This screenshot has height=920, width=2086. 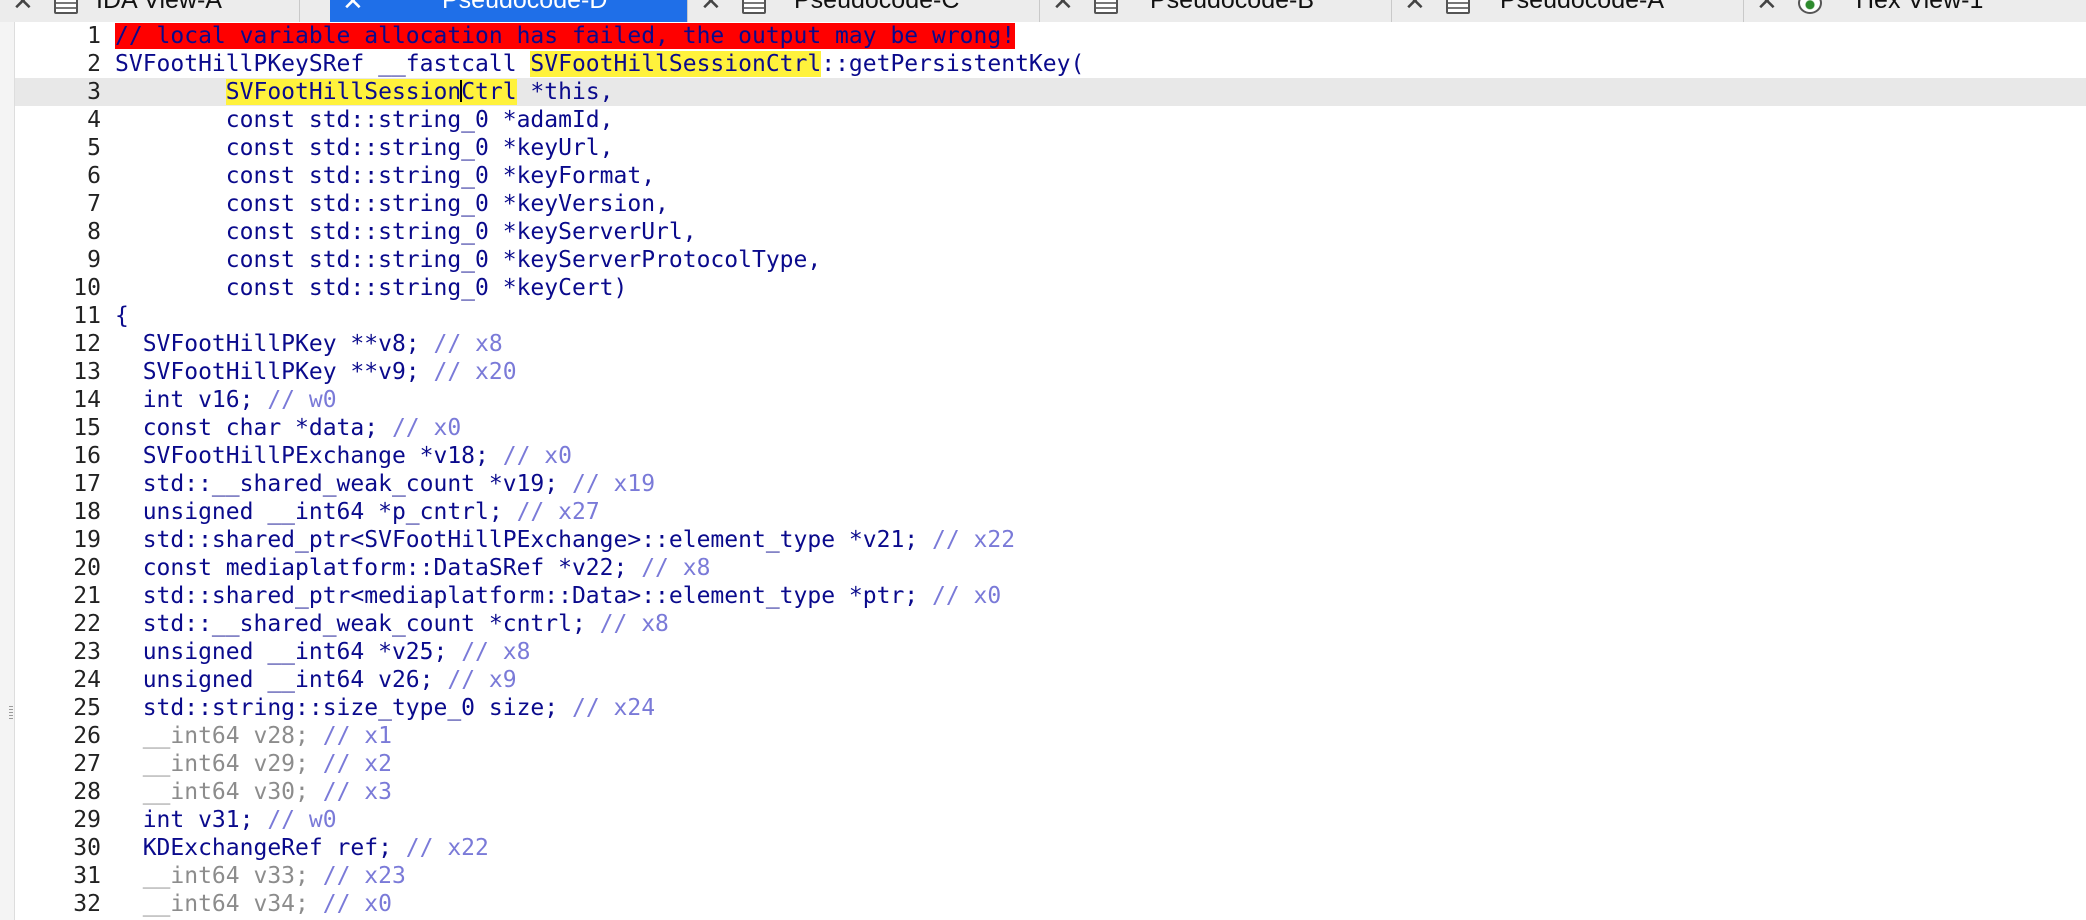 What do you see at coordinates (1050, 764) in the screenshot?
I see `code-line: 27 __int64 v29; // x2` at bounding box center [1050, 764].